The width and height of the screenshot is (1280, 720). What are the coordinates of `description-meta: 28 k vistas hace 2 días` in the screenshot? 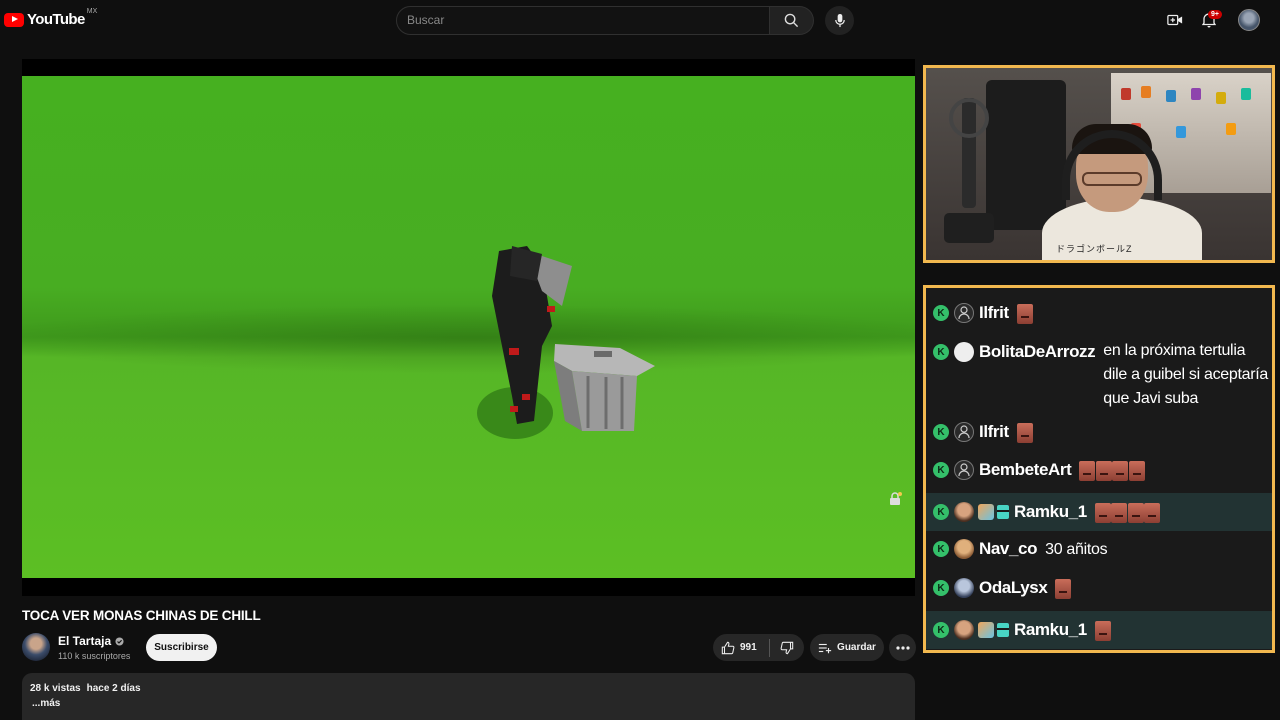 It's located at (468, 688).